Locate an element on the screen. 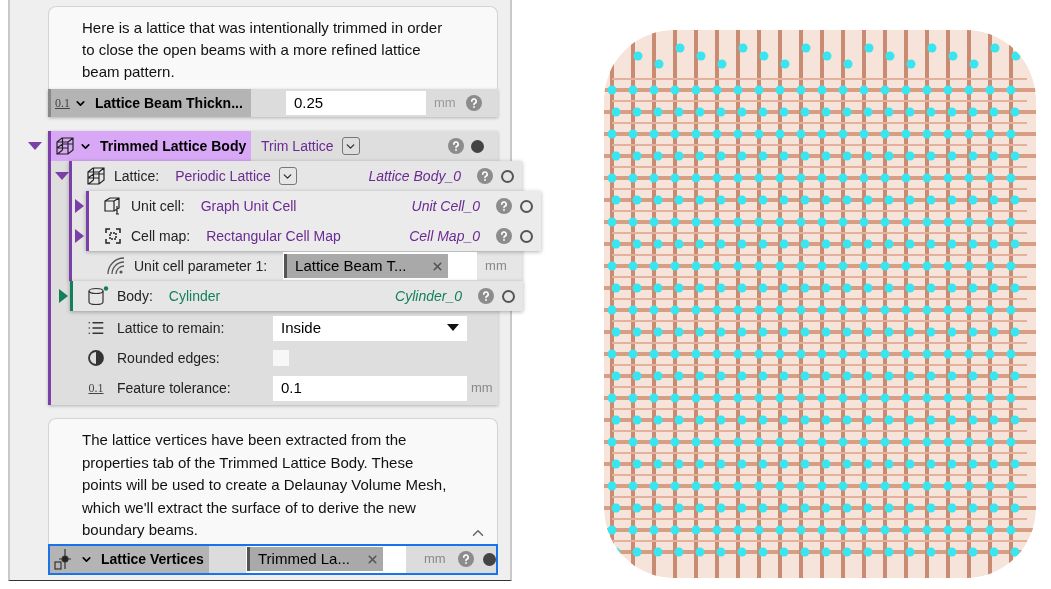  node-reference: Cylinder_0 is located at coordinates (428, 296).